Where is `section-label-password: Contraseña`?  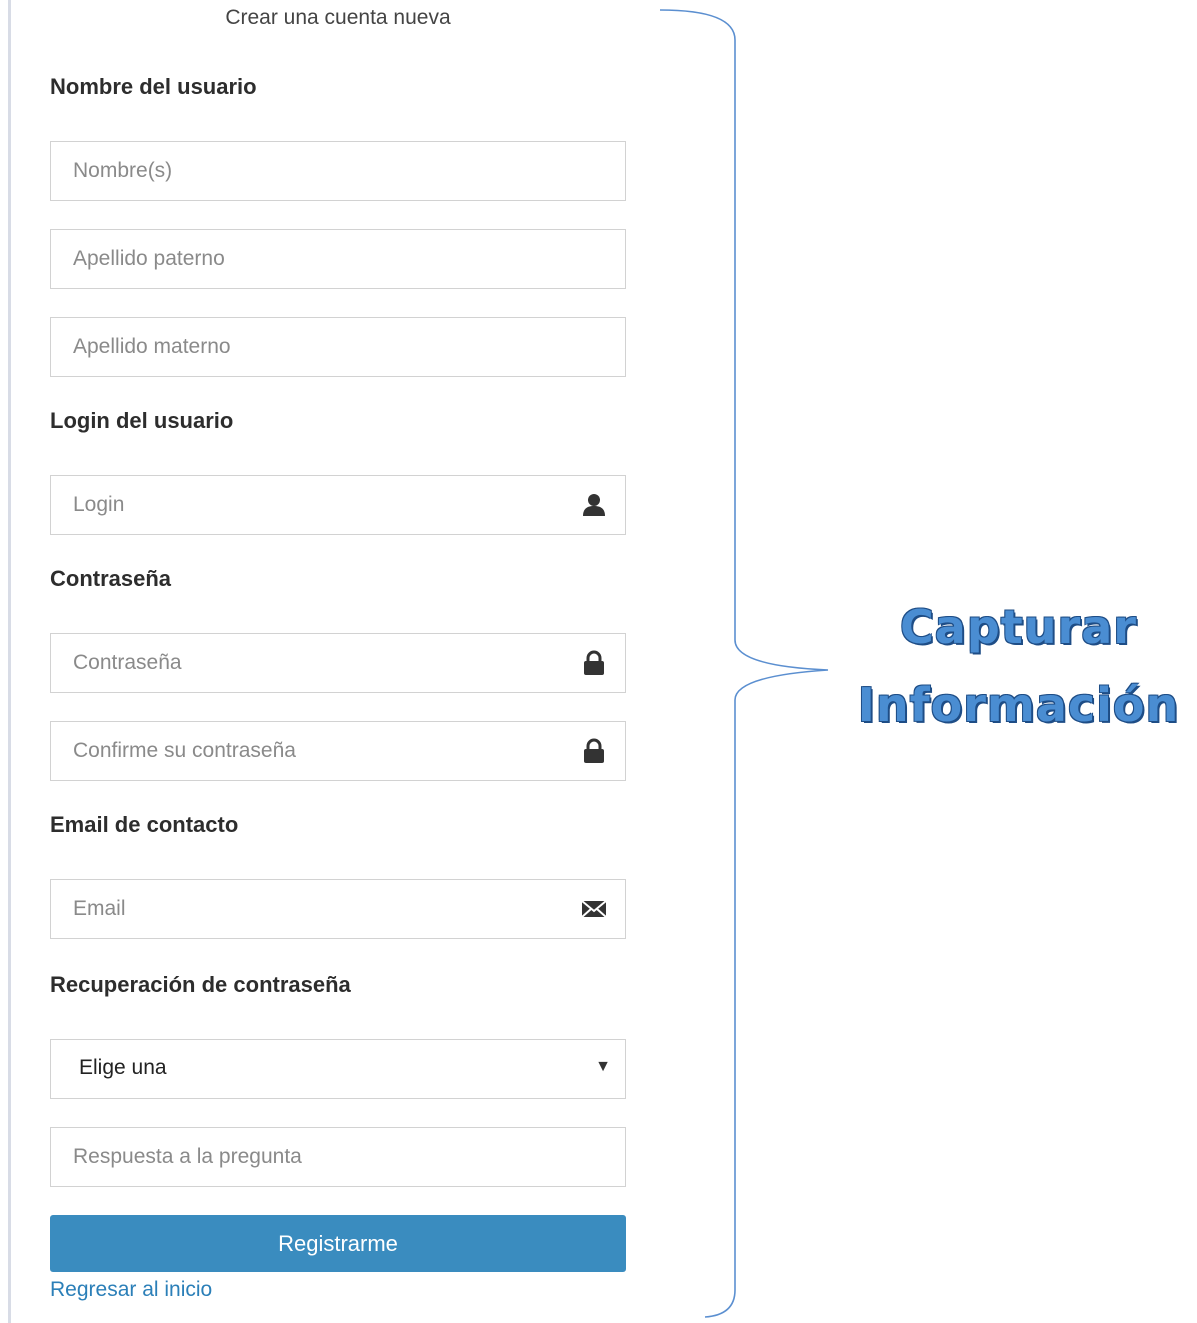 section-label-password: Contraseña is located at coordinates (111, 578).